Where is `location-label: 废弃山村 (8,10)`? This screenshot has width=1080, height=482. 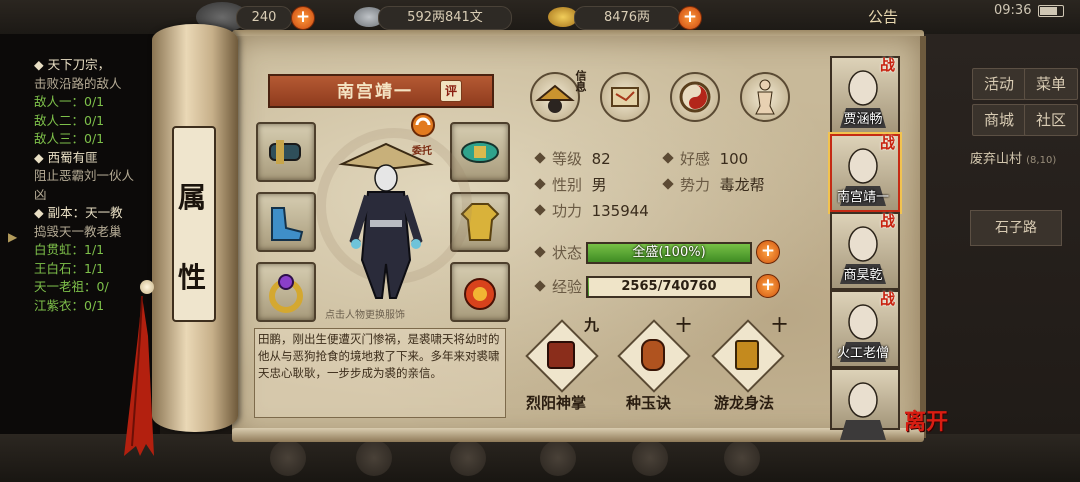 location-label: 废弃山村 (8,10) is located at coordinates (1013, 157).